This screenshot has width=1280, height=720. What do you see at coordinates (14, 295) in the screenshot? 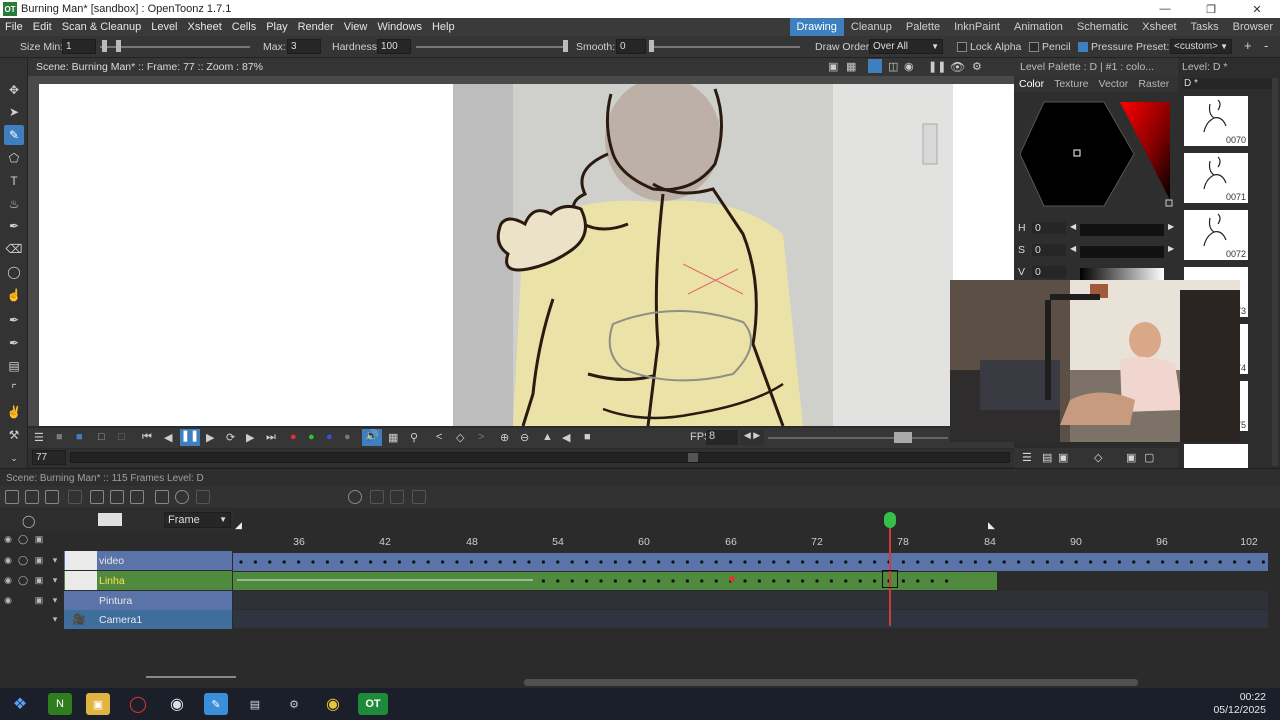
I see `finger-tool-icon: ☝` at bounding box center [14, 295].